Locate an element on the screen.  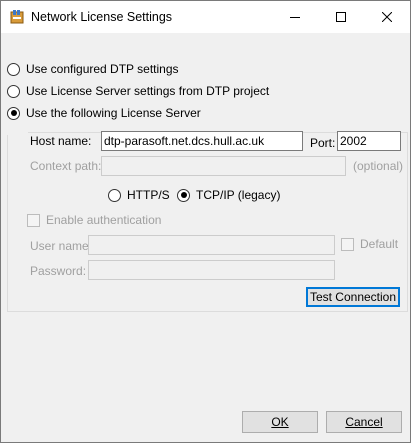
cancel-button: Cancel is located at coordinates (364, 422).